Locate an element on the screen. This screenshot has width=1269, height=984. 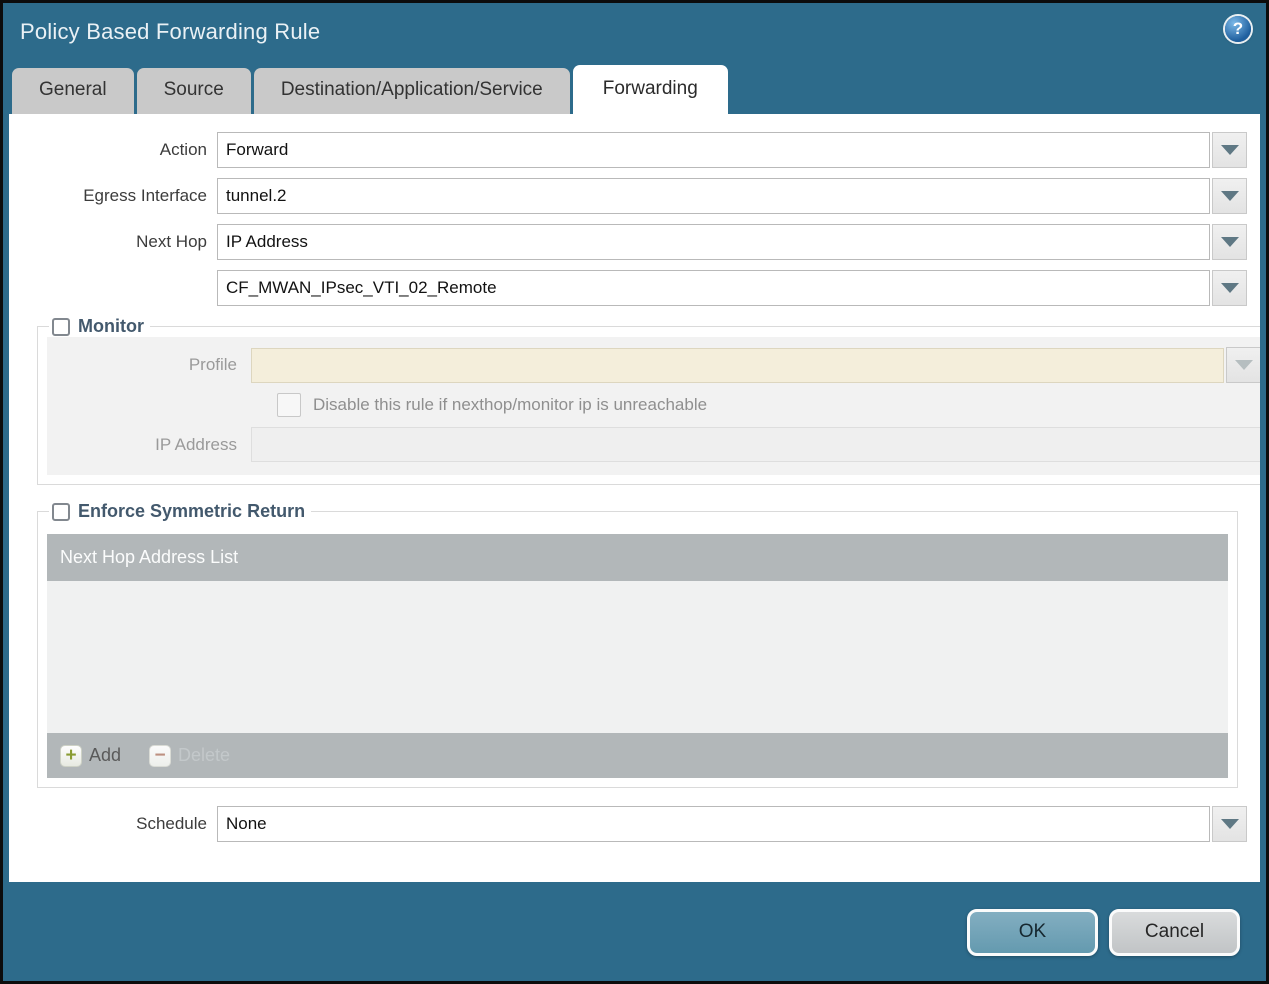
delete-button: − Delete is located at coordinates (190, 755).